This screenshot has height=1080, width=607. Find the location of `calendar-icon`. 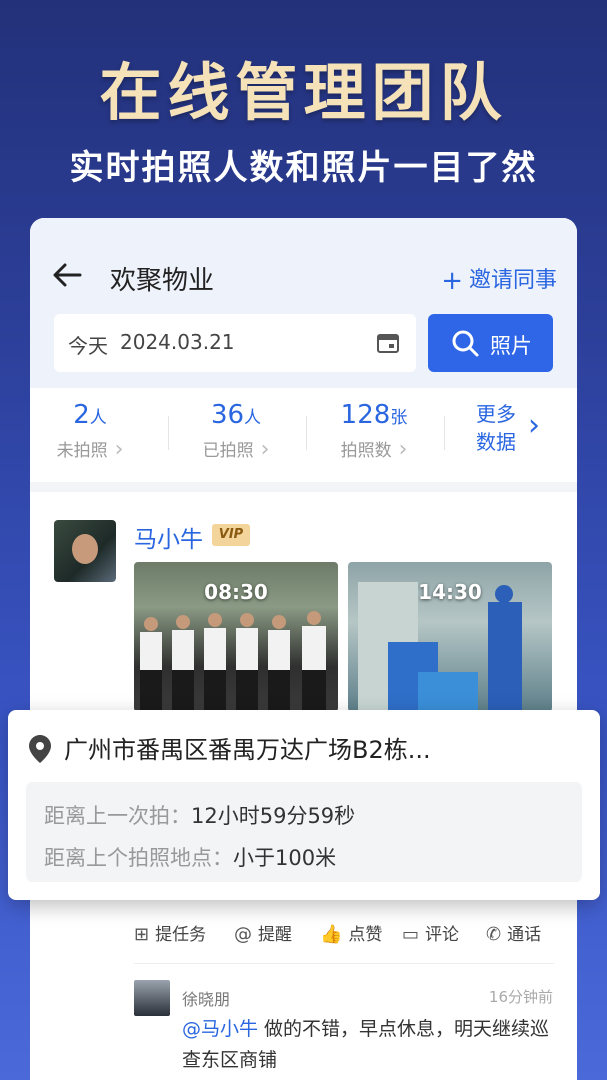

calendar-icon is located at coordinates (388, 343).